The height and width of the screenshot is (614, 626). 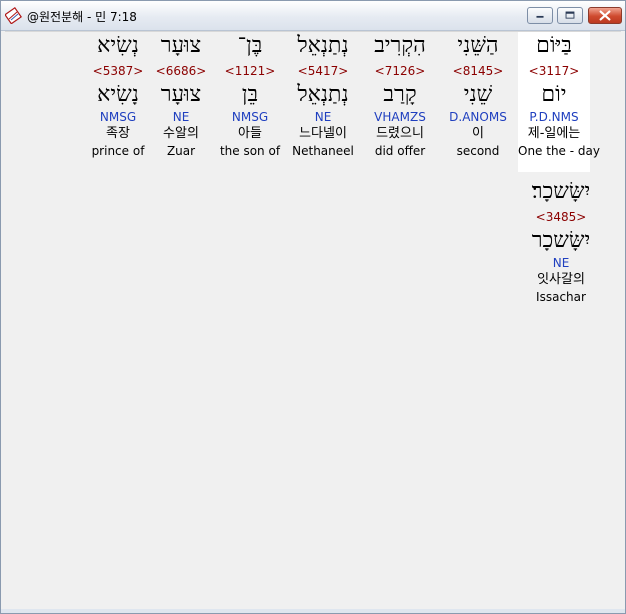 I want to click on word-card-nasi: נְשִׂיא <5387> נָשִׂיא NMSG 족장 prince of, so click(x=118, y=95).